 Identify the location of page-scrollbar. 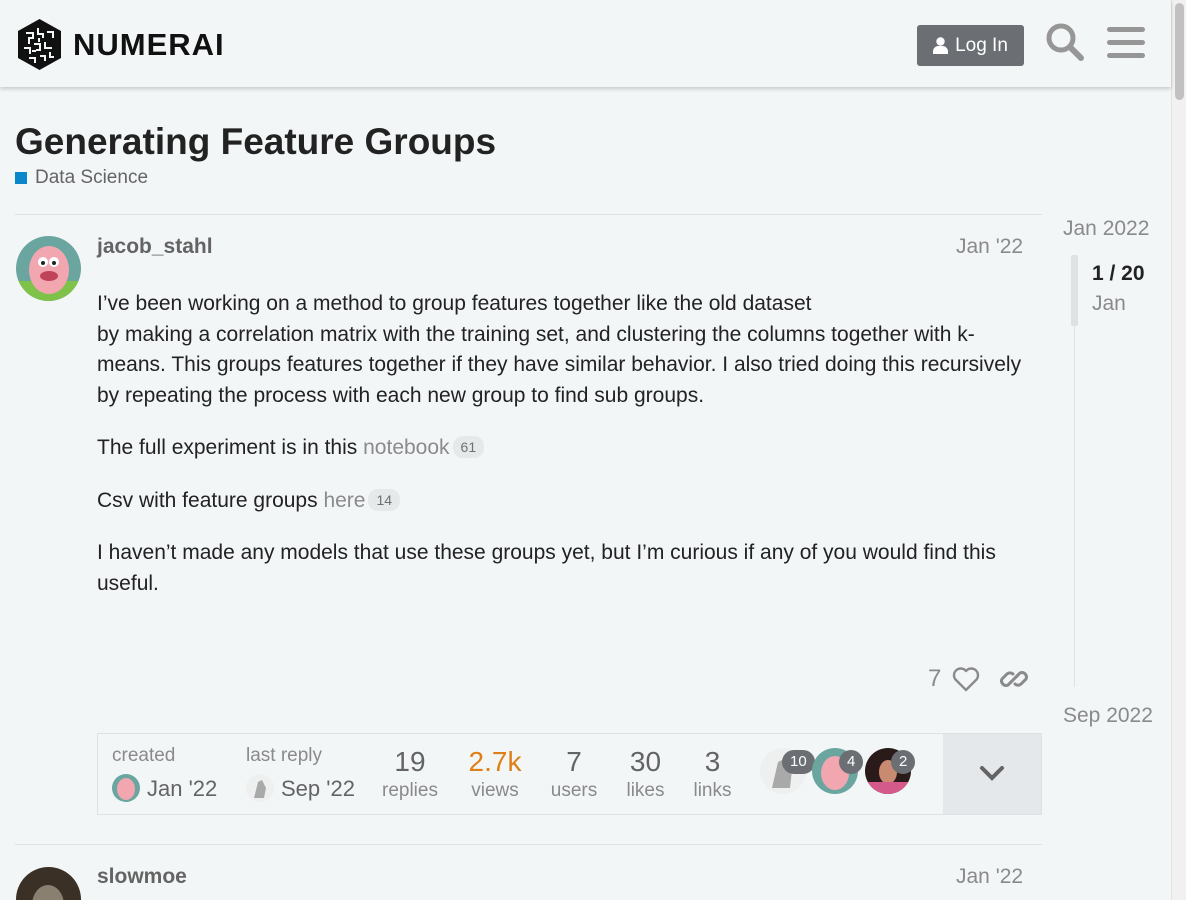
(1178, 450).